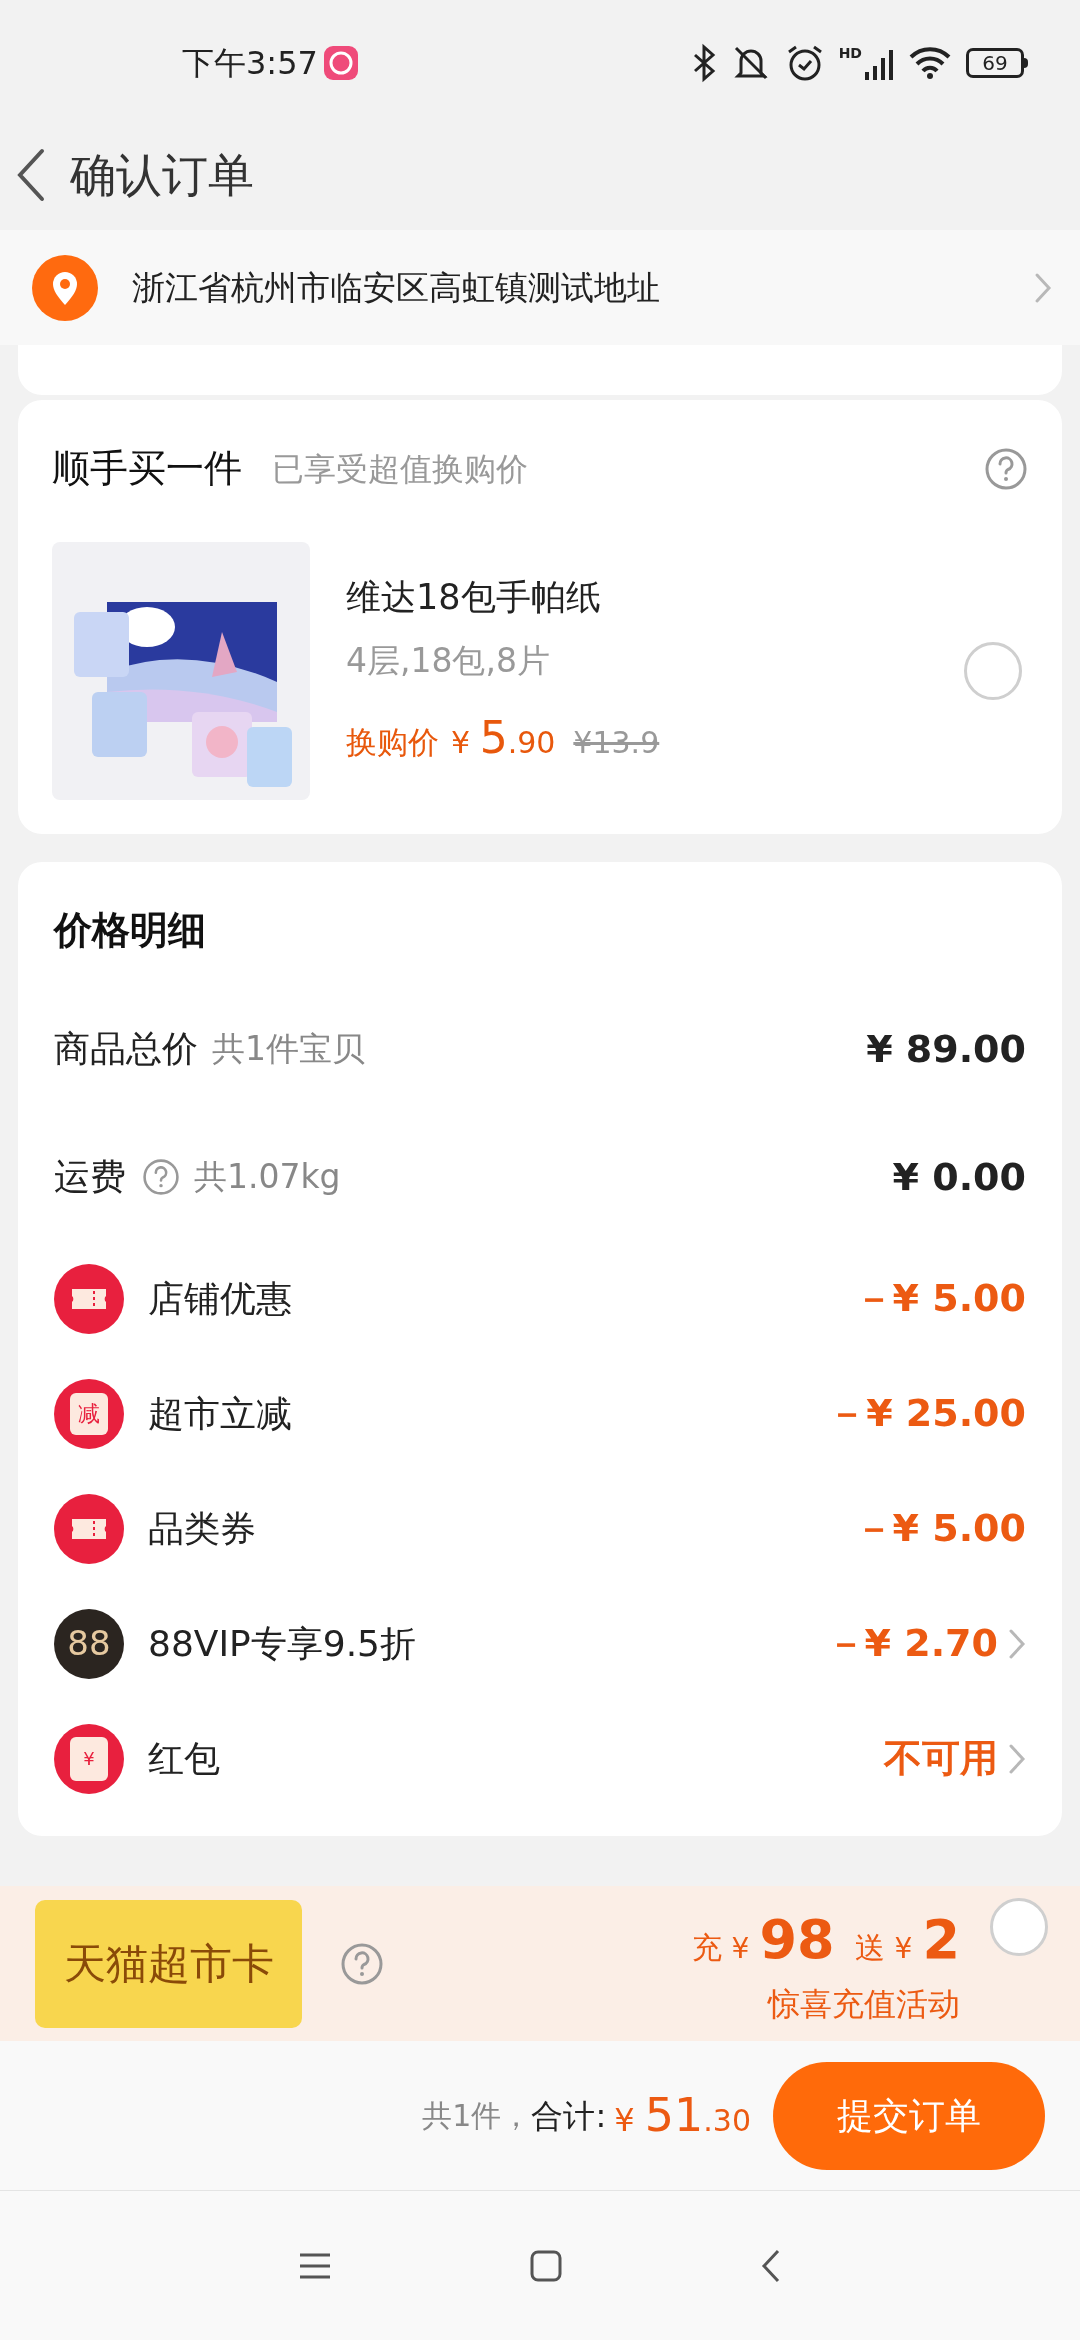  What do you see at coordinates (396, 287) in the screenshot?
I see `address-text: 浙江省杭州市临安区高虹镇测试地址` at bounding box center [396, 287].